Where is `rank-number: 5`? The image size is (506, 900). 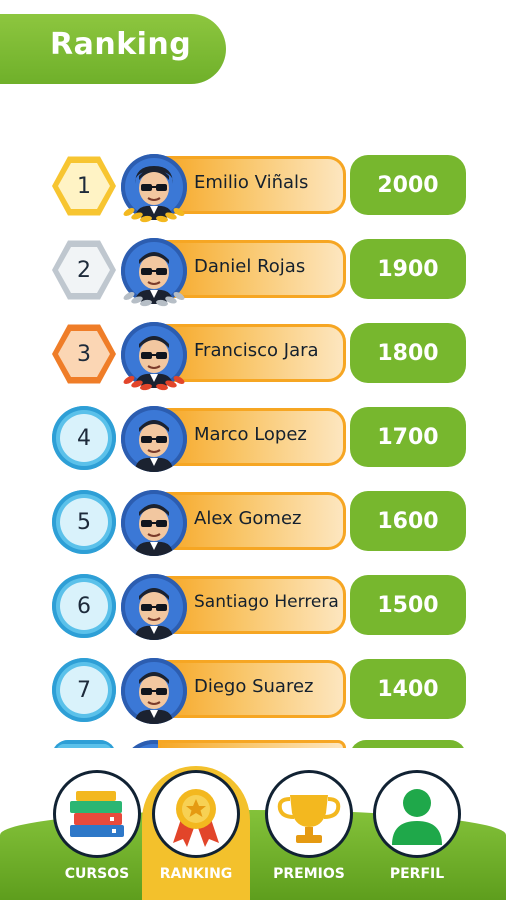
rank-number: 5 is located at coordinates (84, 522).